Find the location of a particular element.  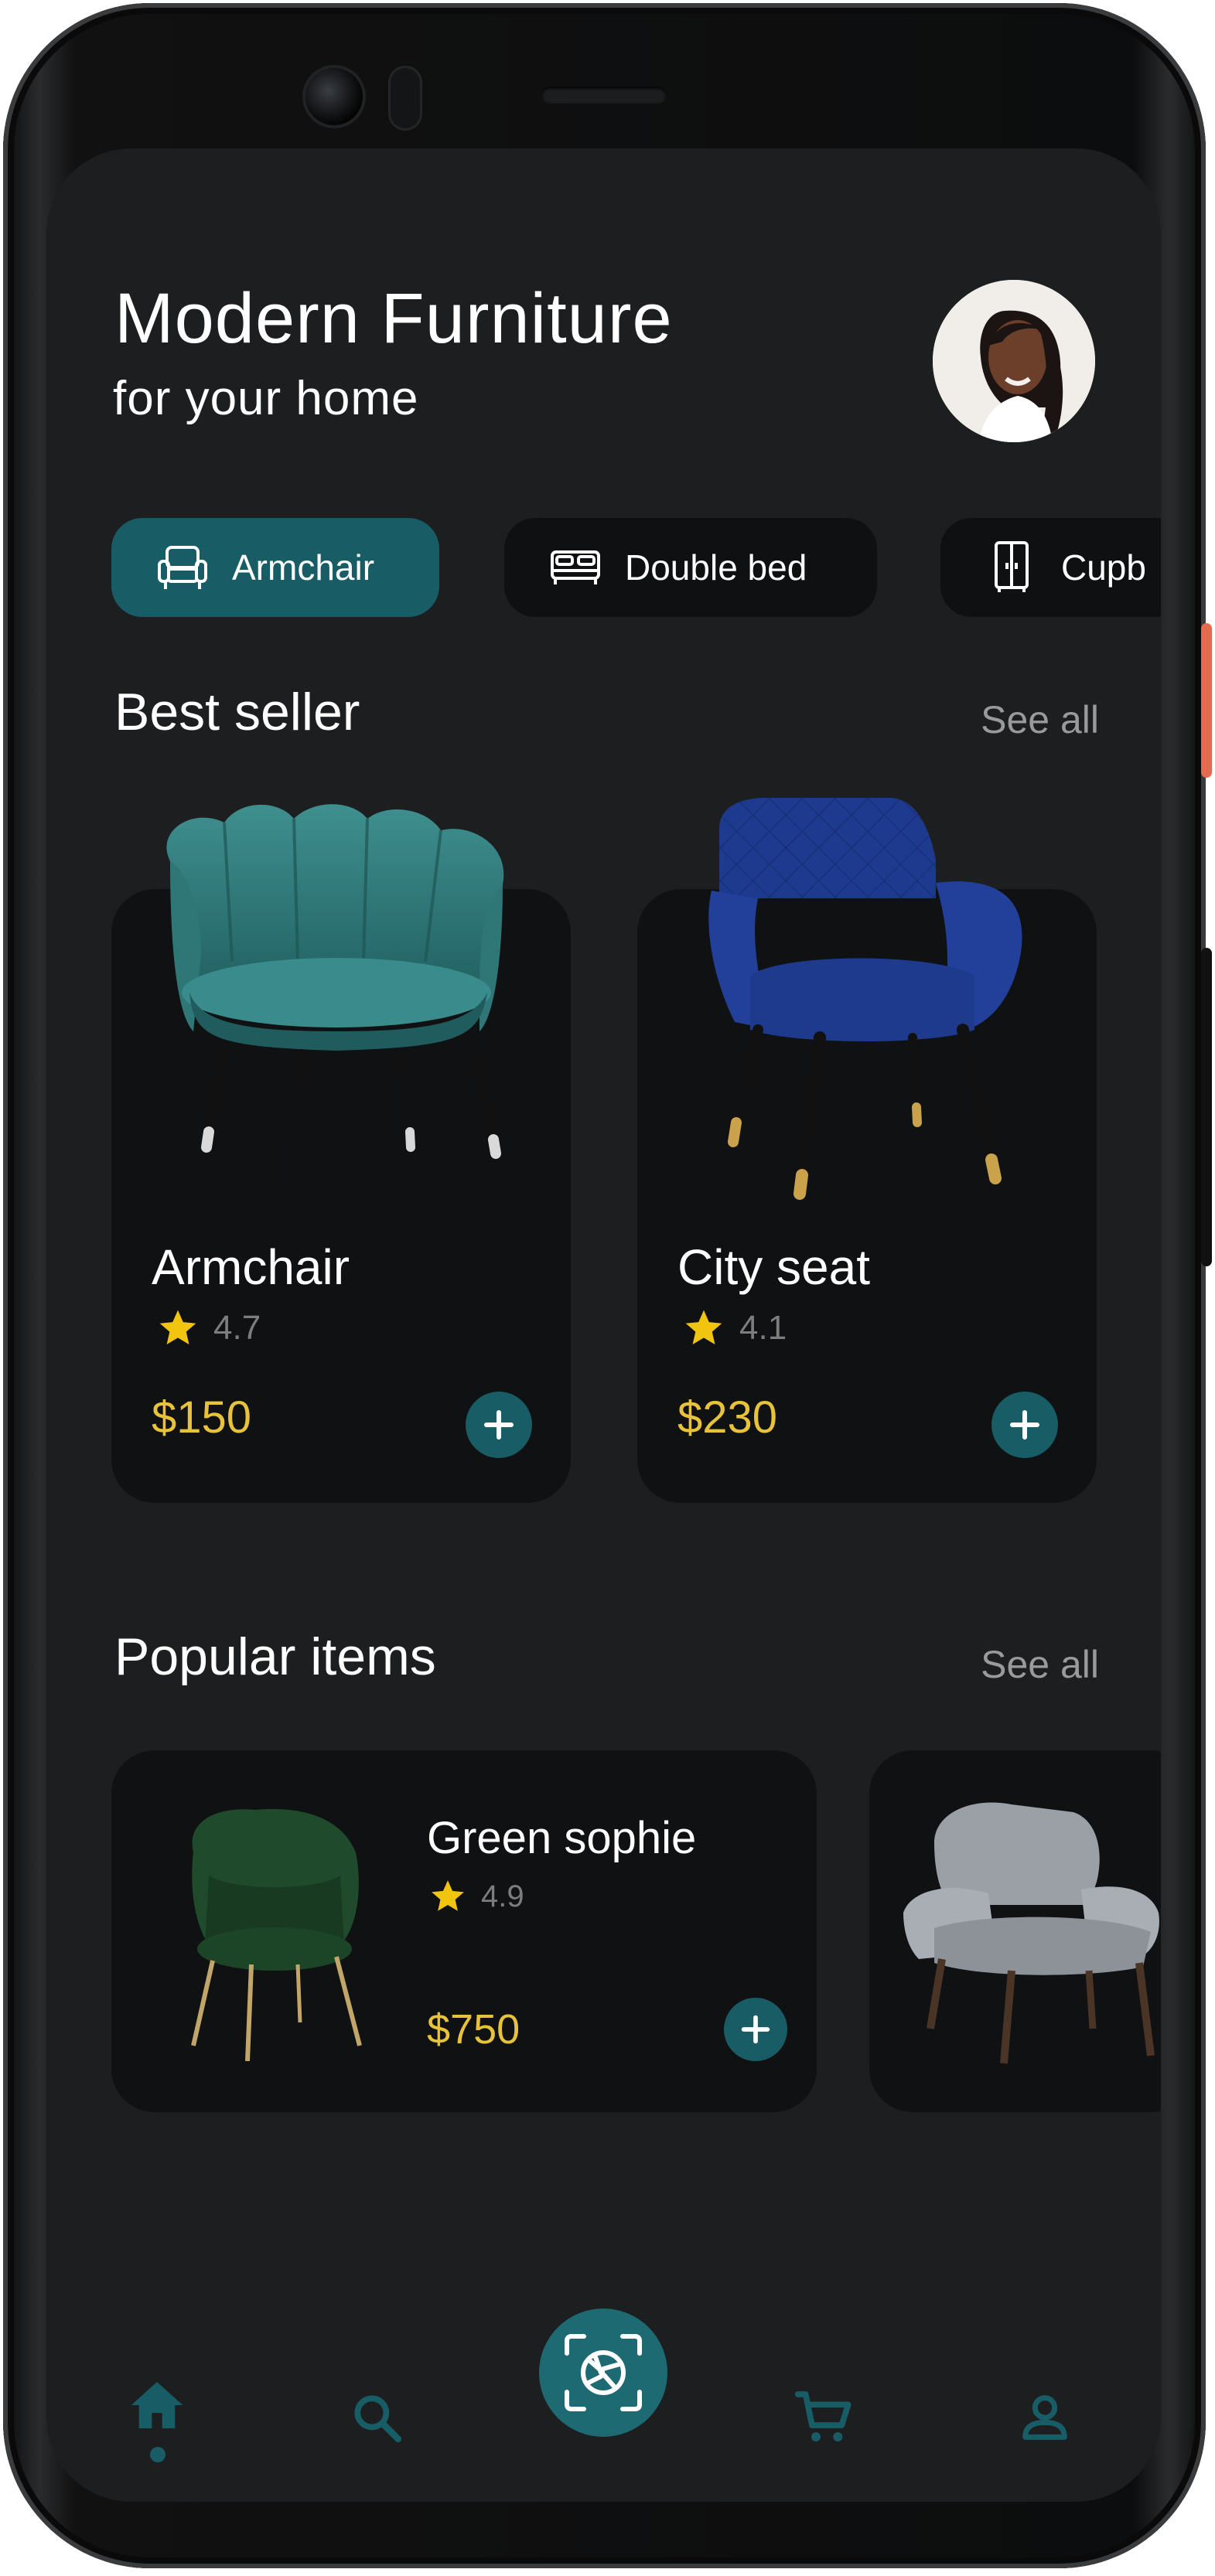

green-sophie-product-image is located at coordinates (276, 1935).